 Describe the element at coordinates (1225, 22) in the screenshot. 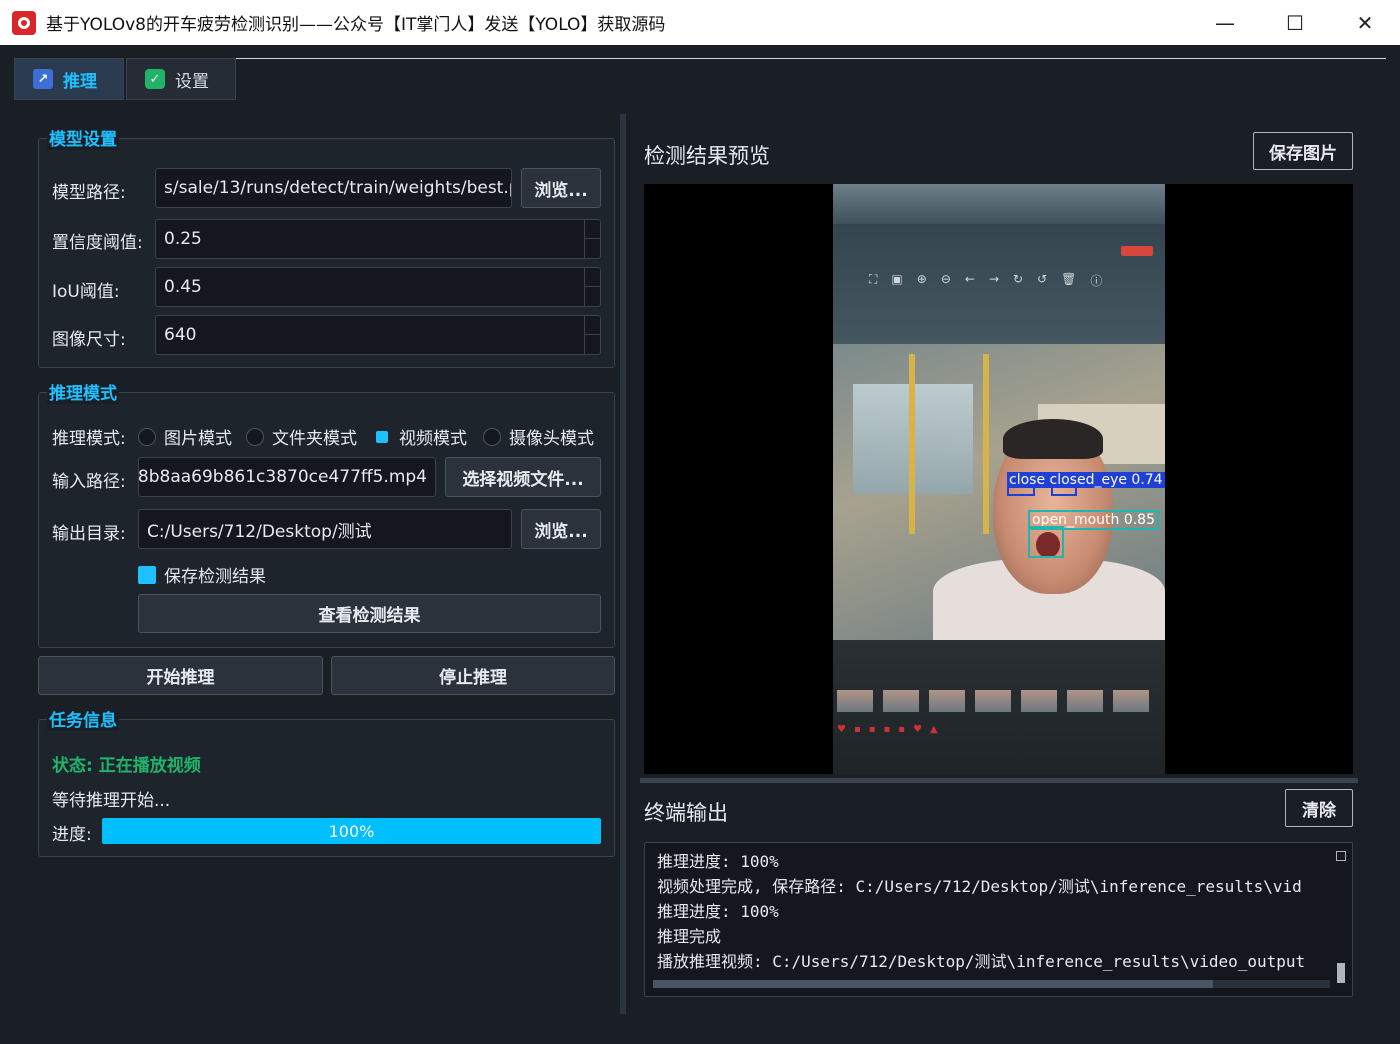

I see `minimize-button: —` at that location.